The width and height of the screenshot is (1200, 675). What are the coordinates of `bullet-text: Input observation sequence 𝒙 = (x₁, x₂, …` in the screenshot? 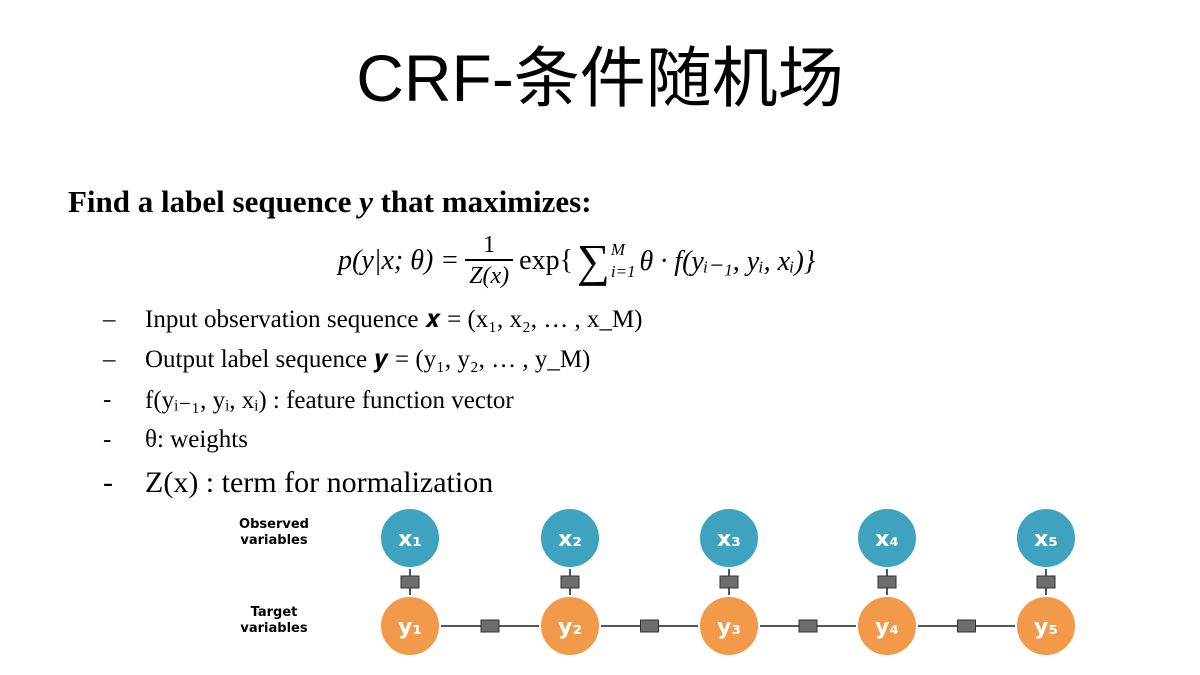 It's located at (394, 319).